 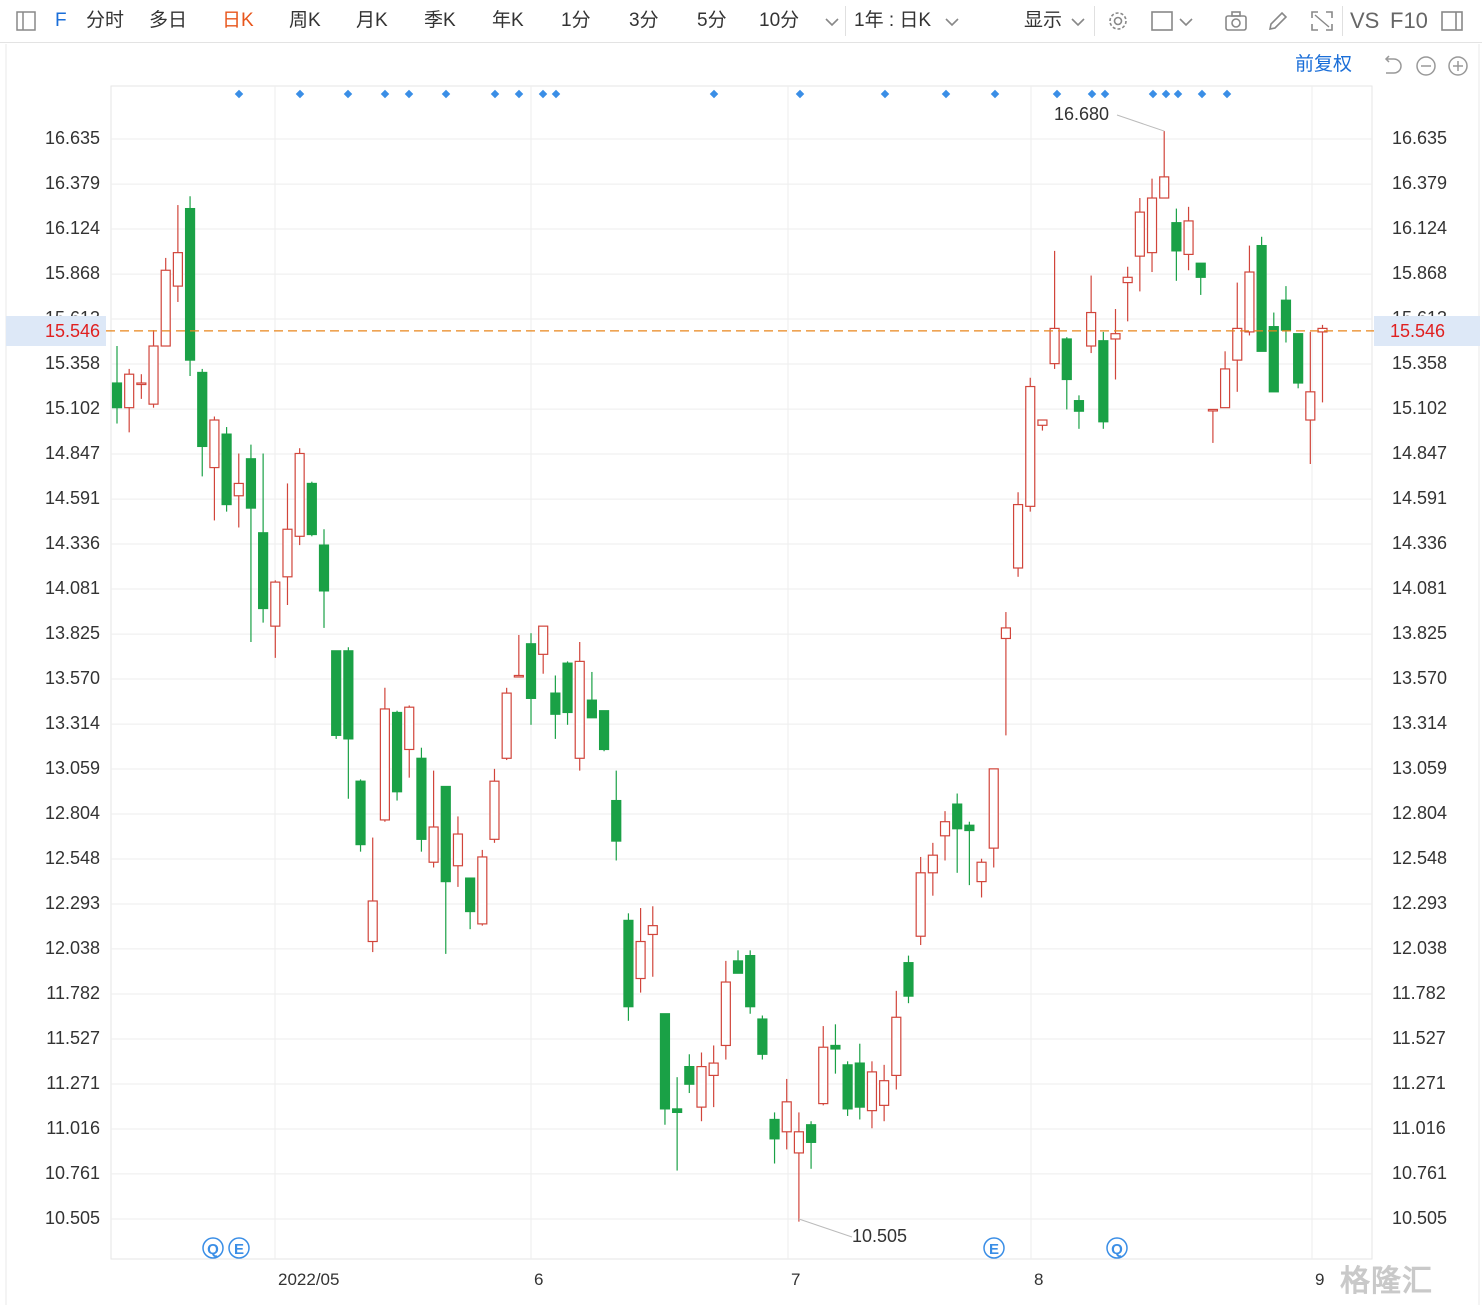 What do you see at coordinates (72, 408) in the screenshot?
I see `y-tick-label-left: 15.102` at bounding box center [72, 408].